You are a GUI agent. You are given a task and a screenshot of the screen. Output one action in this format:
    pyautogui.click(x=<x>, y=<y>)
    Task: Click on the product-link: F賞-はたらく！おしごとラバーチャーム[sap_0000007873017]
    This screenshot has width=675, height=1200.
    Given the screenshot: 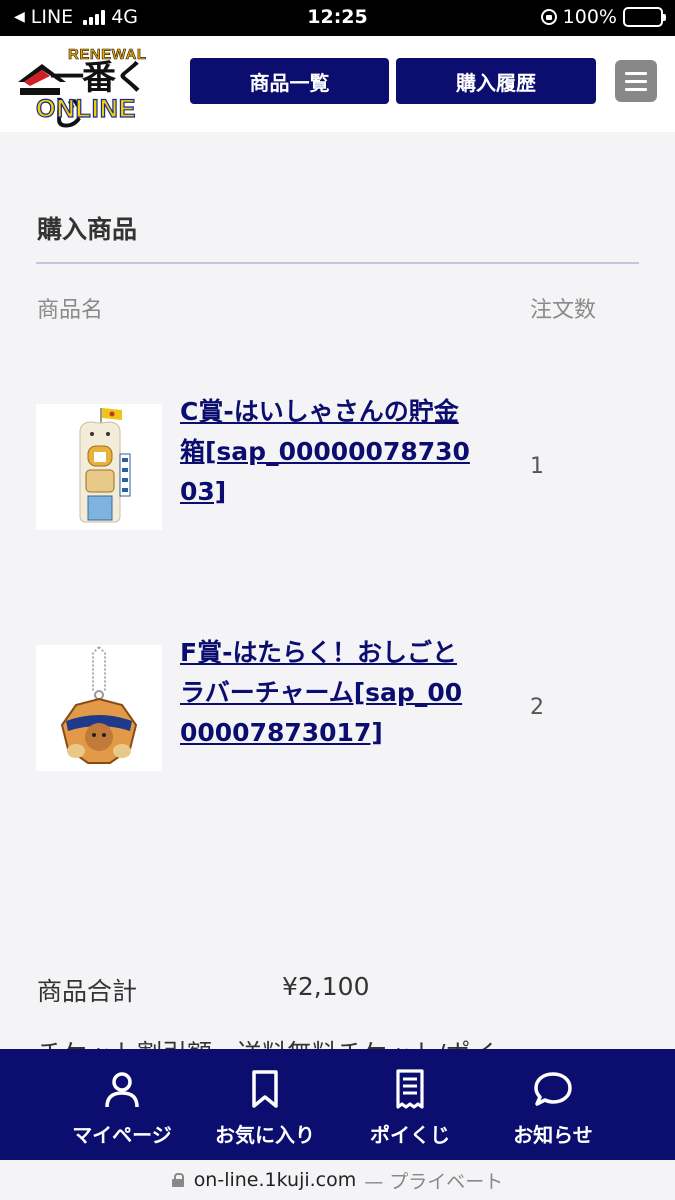 What is the action you would take?
    pyautogui.click(x=327, y=693)
    